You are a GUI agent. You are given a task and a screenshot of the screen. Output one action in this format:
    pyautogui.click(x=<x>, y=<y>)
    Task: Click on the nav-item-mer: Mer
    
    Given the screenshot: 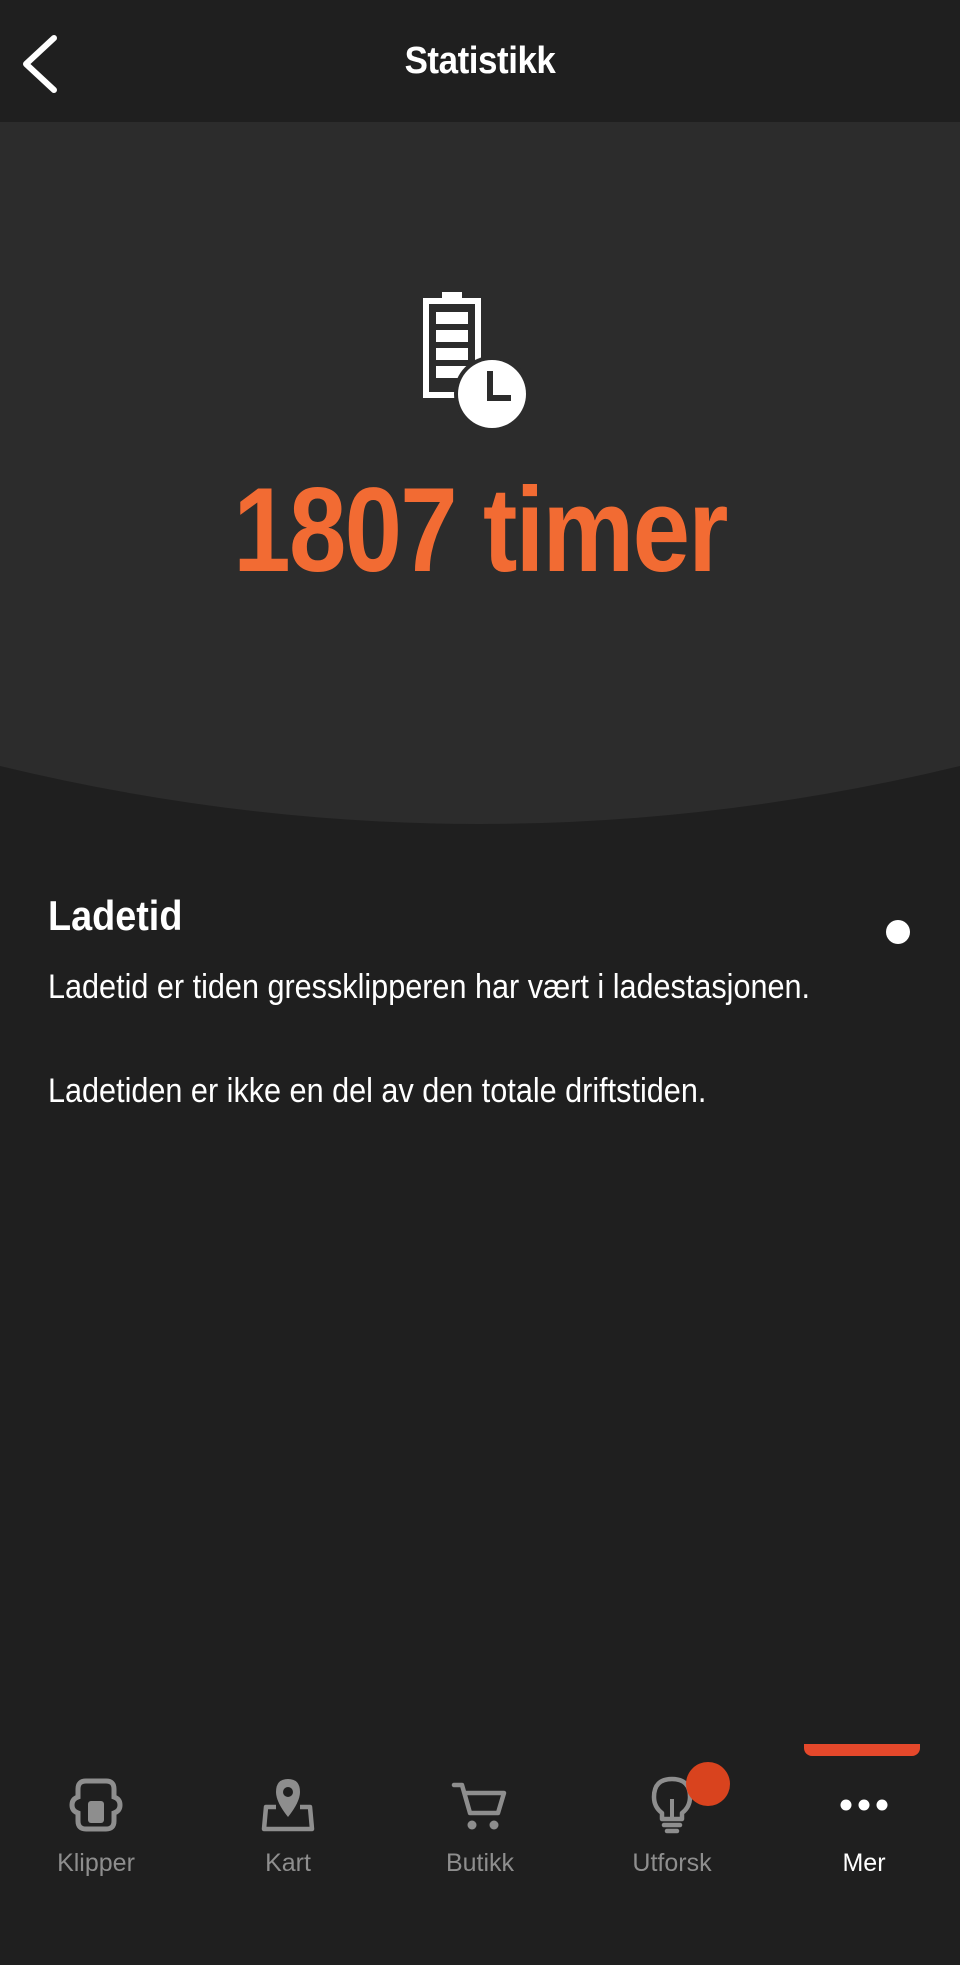 What is the action you would take?
    pyautogui.click(x=864, y=1801)
    